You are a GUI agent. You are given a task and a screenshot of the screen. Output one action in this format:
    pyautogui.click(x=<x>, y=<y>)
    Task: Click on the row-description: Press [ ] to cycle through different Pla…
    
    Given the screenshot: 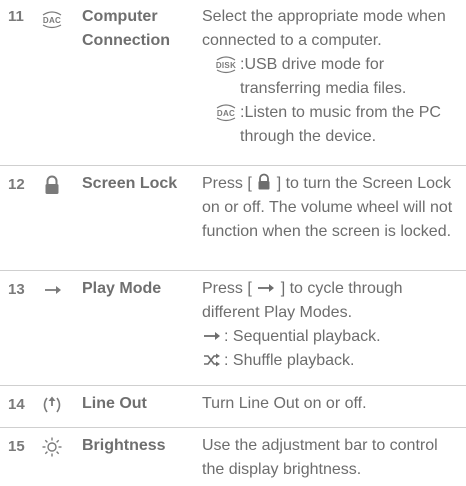 What is the action you would take?
    pyautogui.click(x=333, y=325)
    